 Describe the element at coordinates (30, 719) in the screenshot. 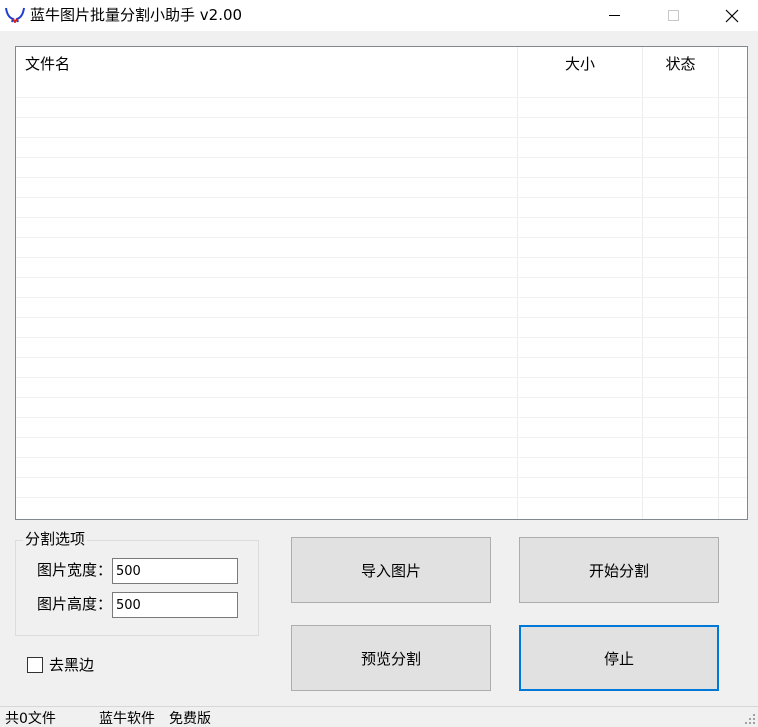

I see `file-count-status: 共0文件` at that location.